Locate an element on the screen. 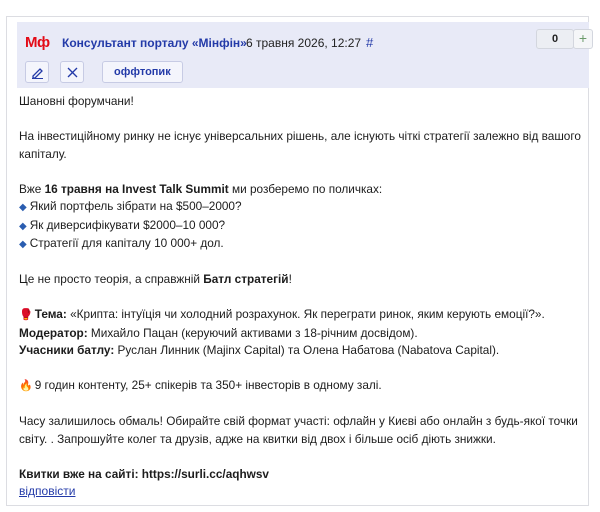 This screenshot has width=600, height=512. close-icon is located at coordinates (72, 72).